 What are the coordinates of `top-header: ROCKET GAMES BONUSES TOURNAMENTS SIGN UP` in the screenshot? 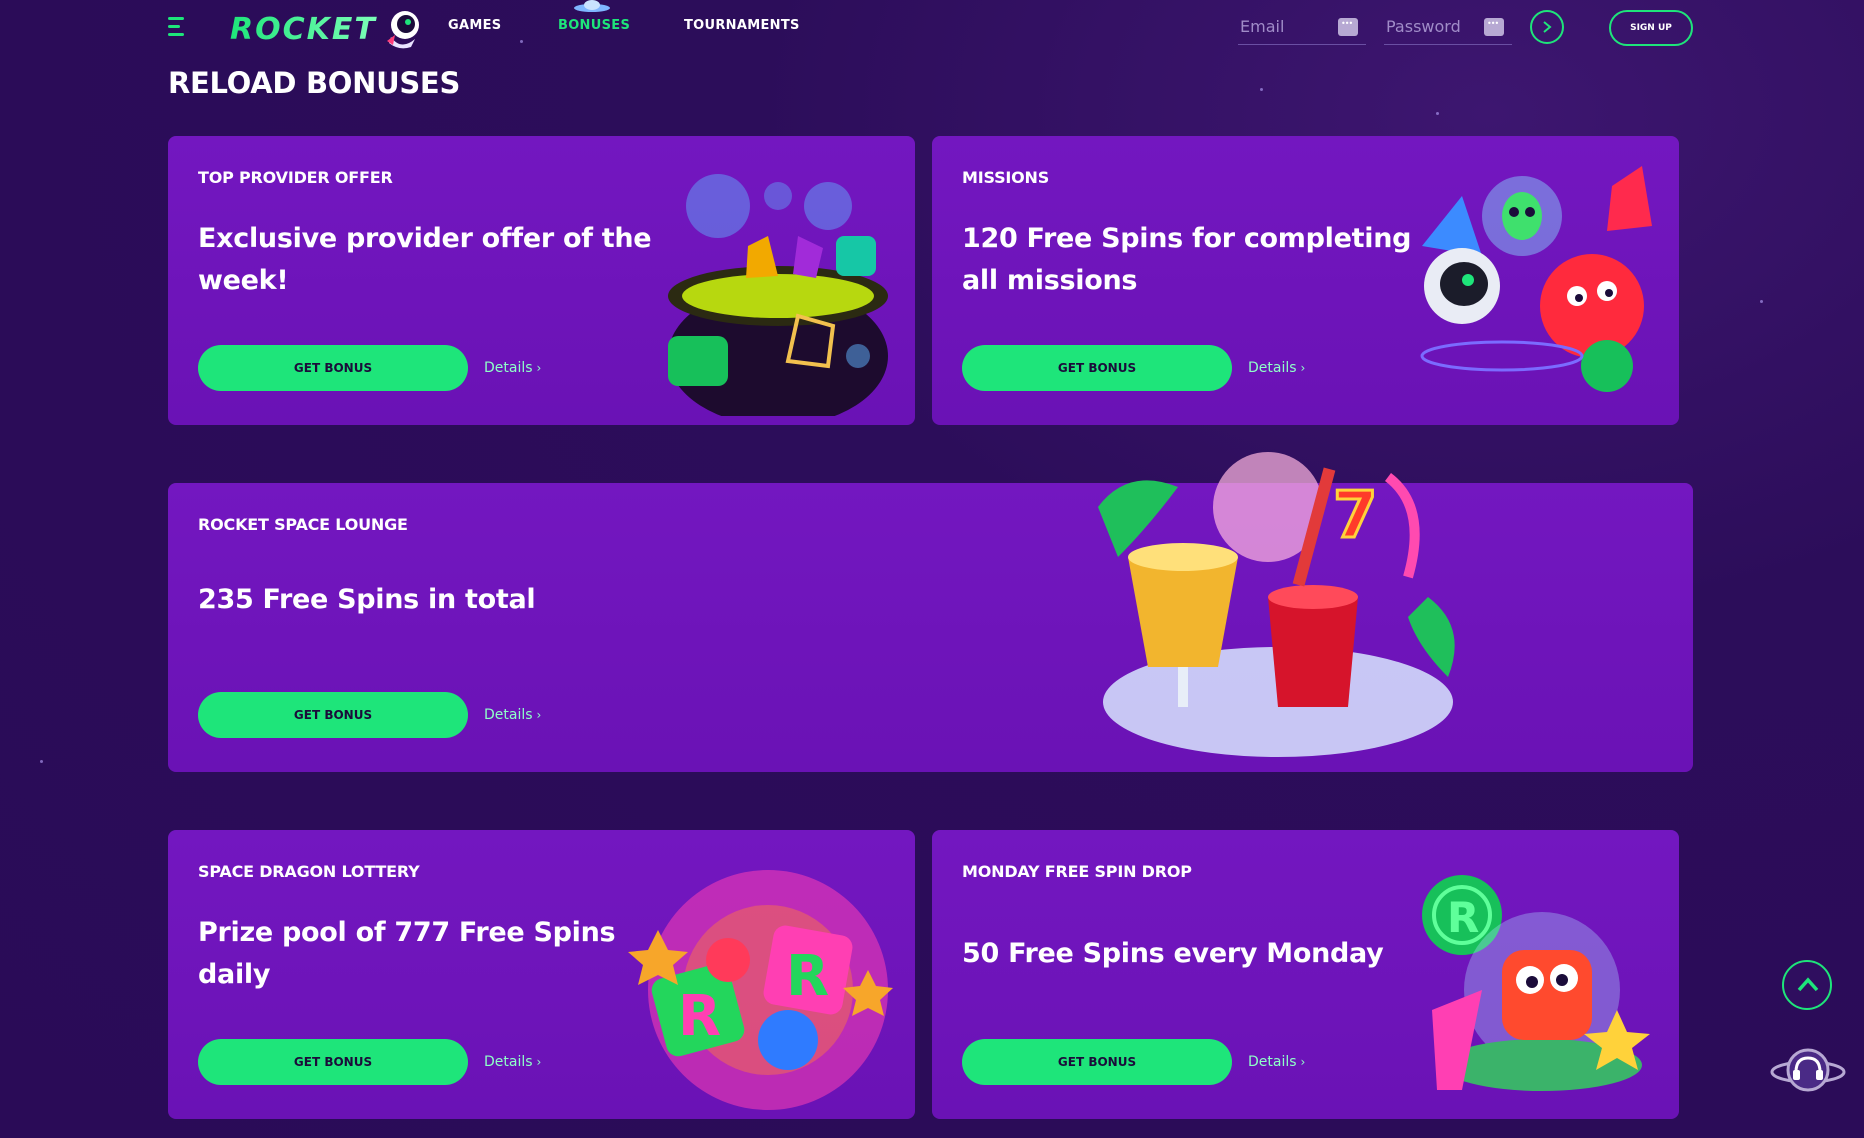 It's located at (932, 32).